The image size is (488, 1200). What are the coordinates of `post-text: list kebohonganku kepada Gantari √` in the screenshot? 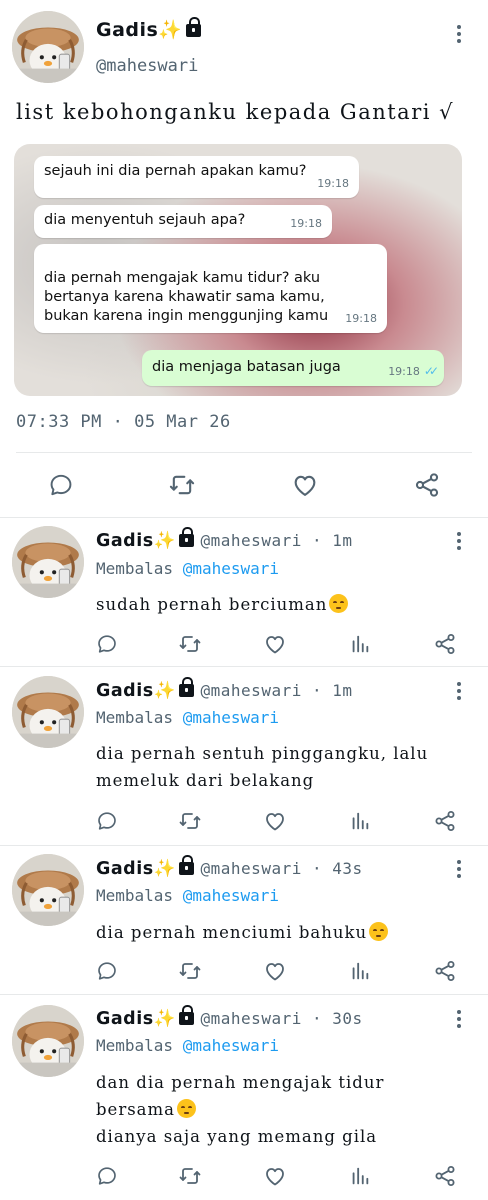 It's located at (235, 112).